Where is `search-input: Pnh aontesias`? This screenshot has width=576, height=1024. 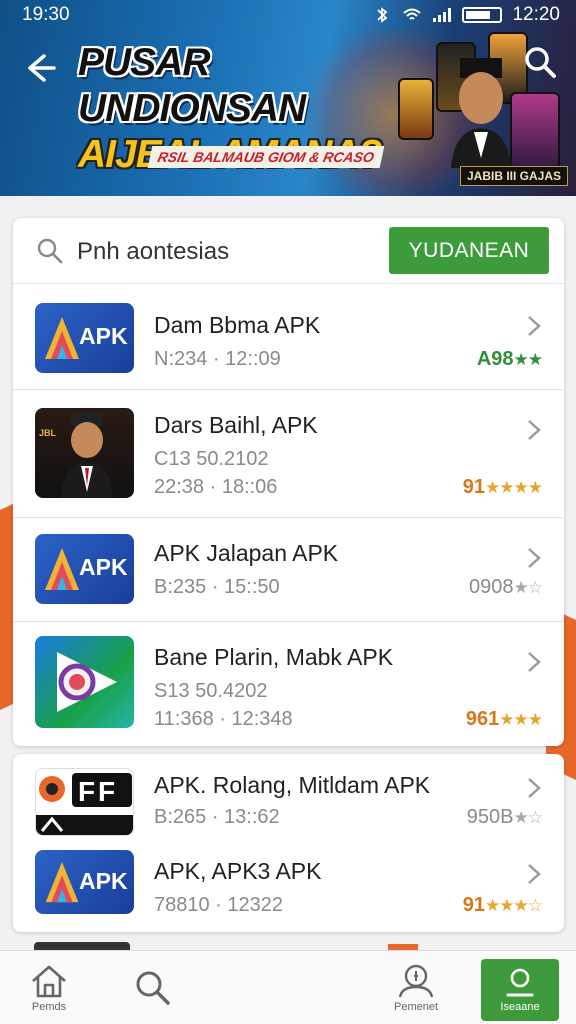
search-input: Pnh aontesias is located at coordinates (153, 252).